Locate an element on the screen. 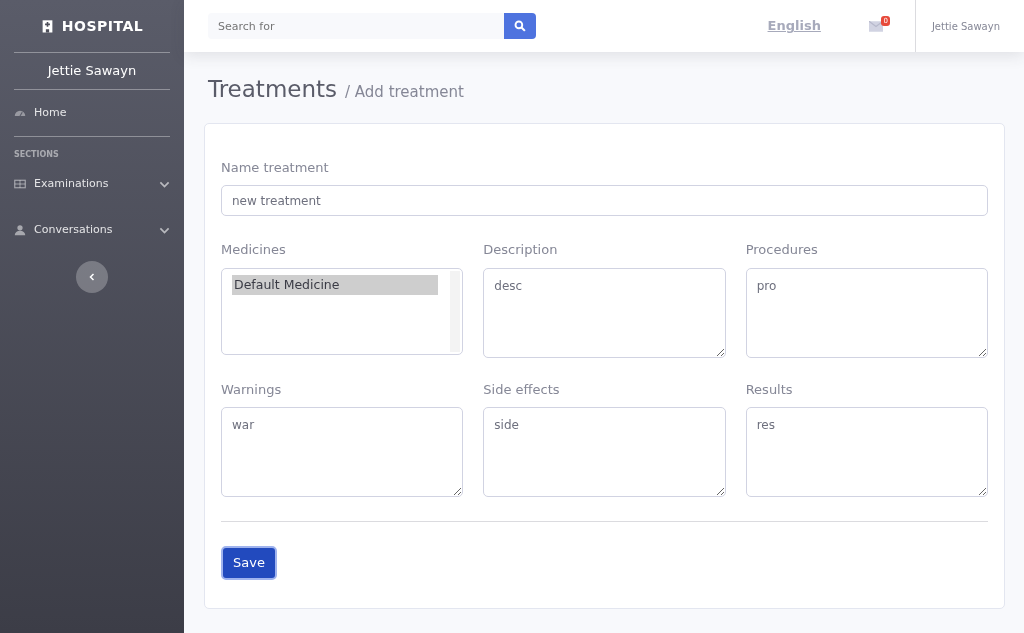  search-field: Search for is located at coordinates (356, 26).